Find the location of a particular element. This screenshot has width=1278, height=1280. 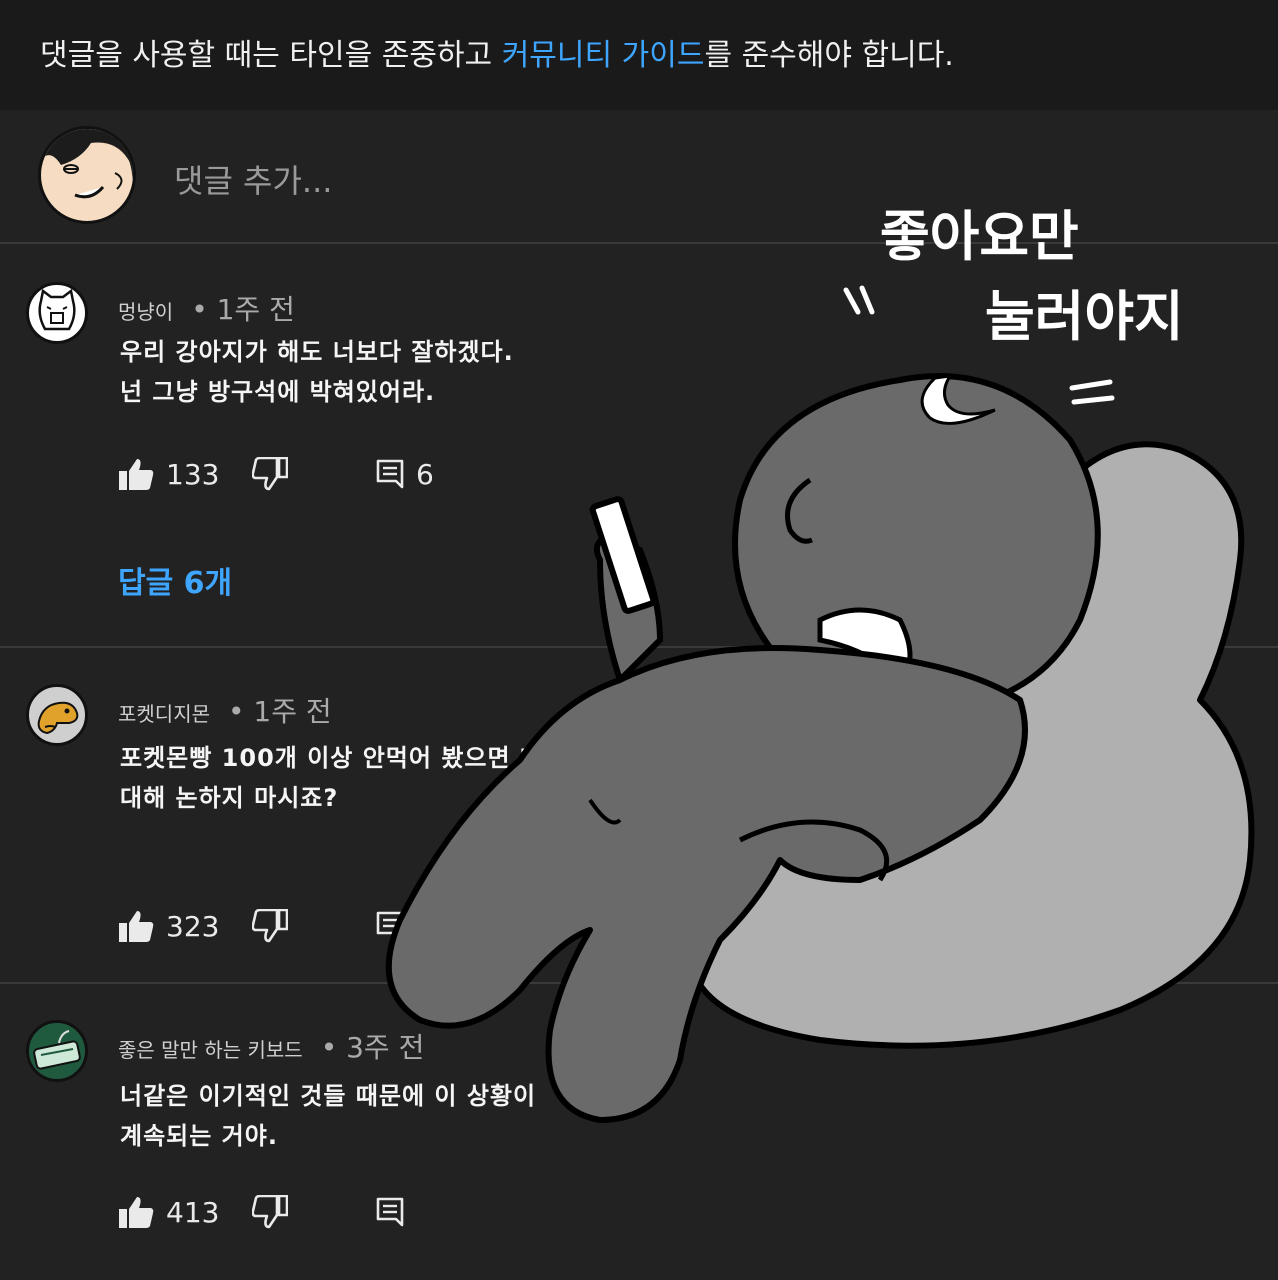

cartoon-caption-line1: 좋아요만 is located at coordinates (979, 236).